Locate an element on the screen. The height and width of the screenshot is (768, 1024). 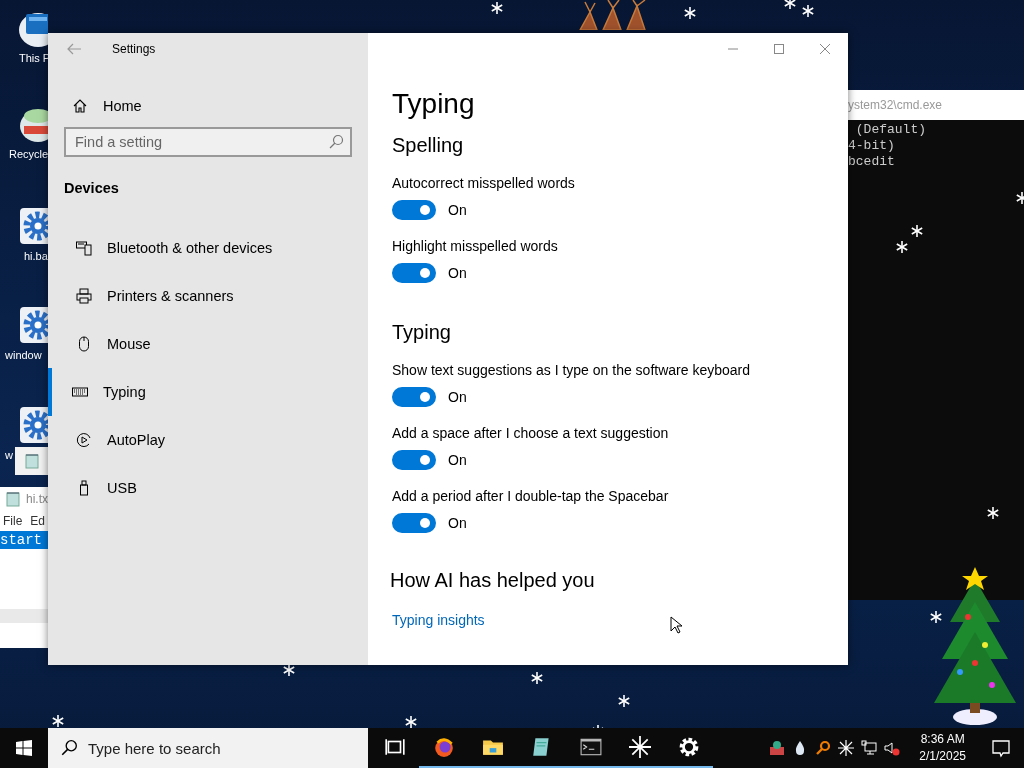
nav-item: Mouse is located at coordinates (200, 344).